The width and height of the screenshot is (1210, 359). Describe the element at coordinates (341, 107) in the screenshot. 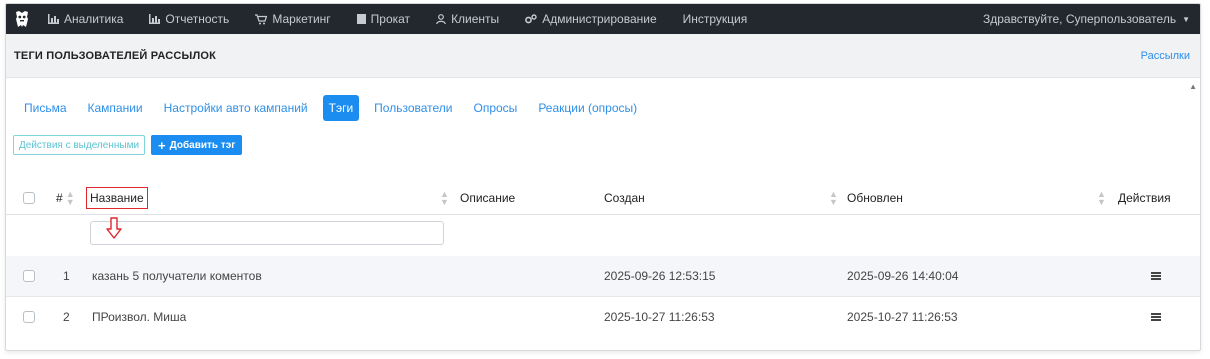

I see `tab-tags: Тэги` at that location.